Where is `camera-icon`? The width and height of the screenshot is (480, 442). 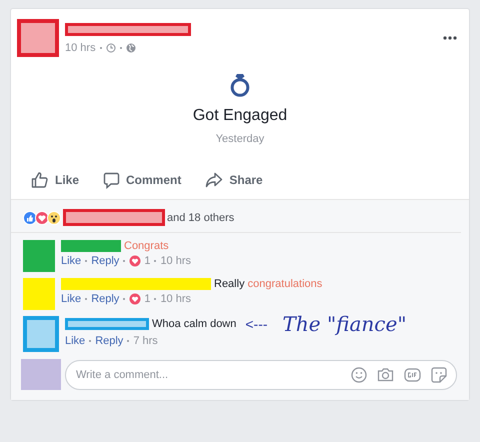 camera-icon is located at coordinates (385, 374).